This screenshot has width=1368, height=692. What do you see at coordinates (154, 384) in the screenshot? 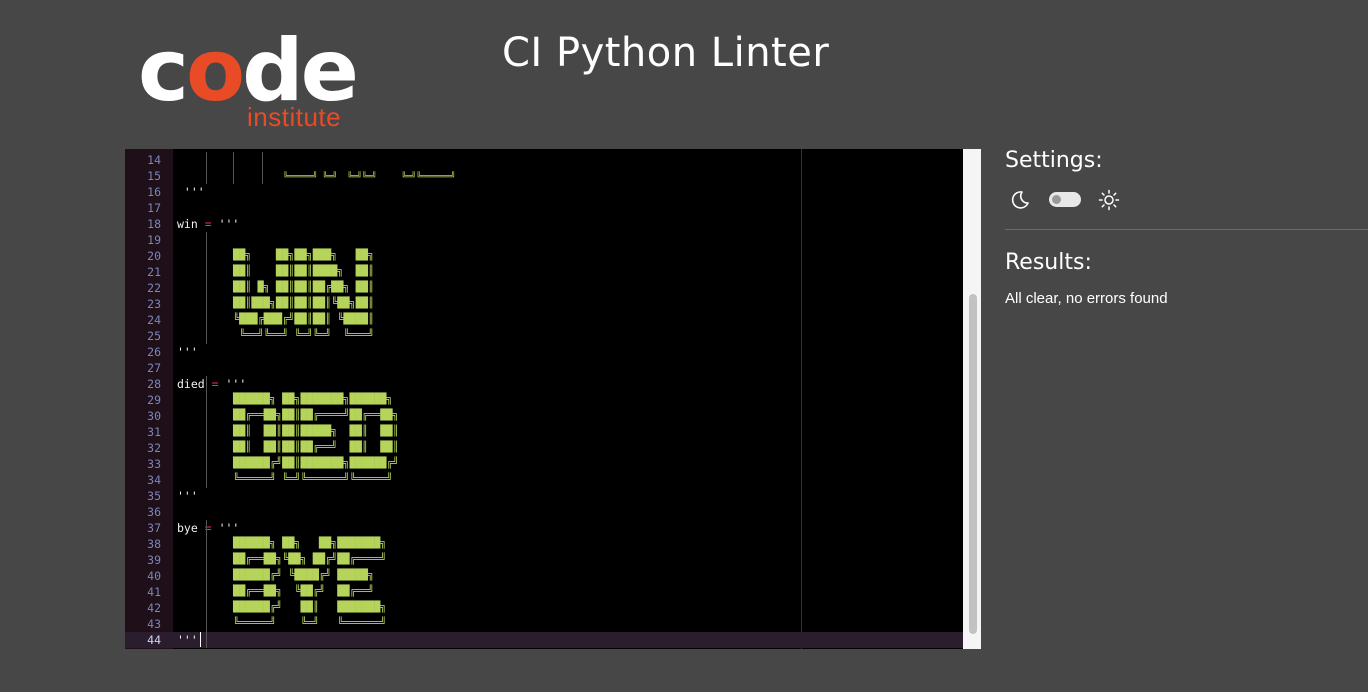
I see `line-number: 28` at bounding box center [154, 384].